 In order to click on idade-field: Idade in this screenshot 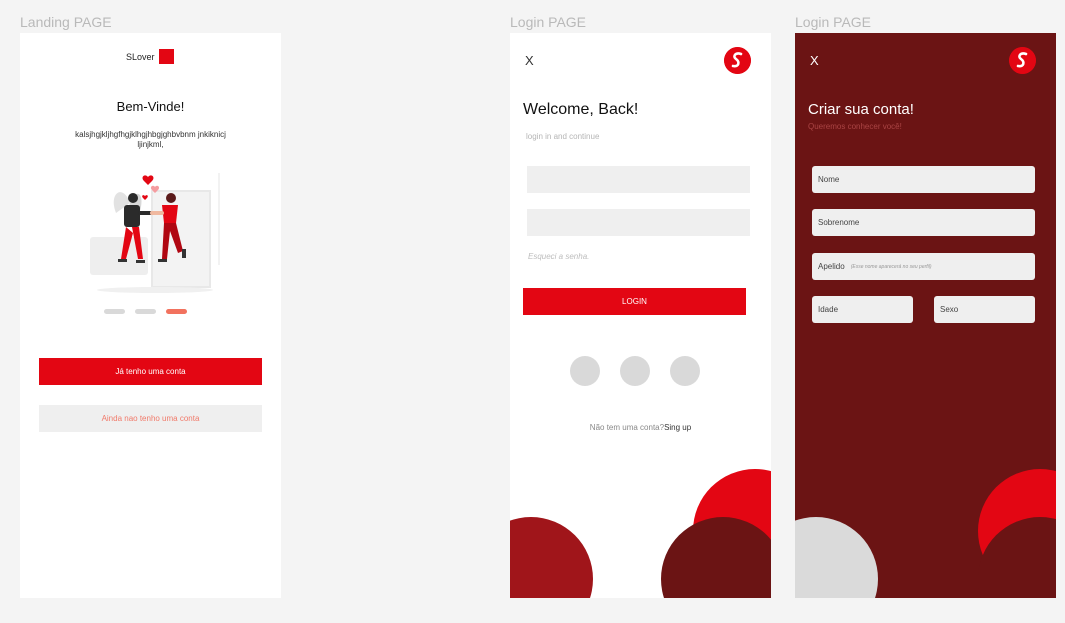, I will do `click(862, 309)`.